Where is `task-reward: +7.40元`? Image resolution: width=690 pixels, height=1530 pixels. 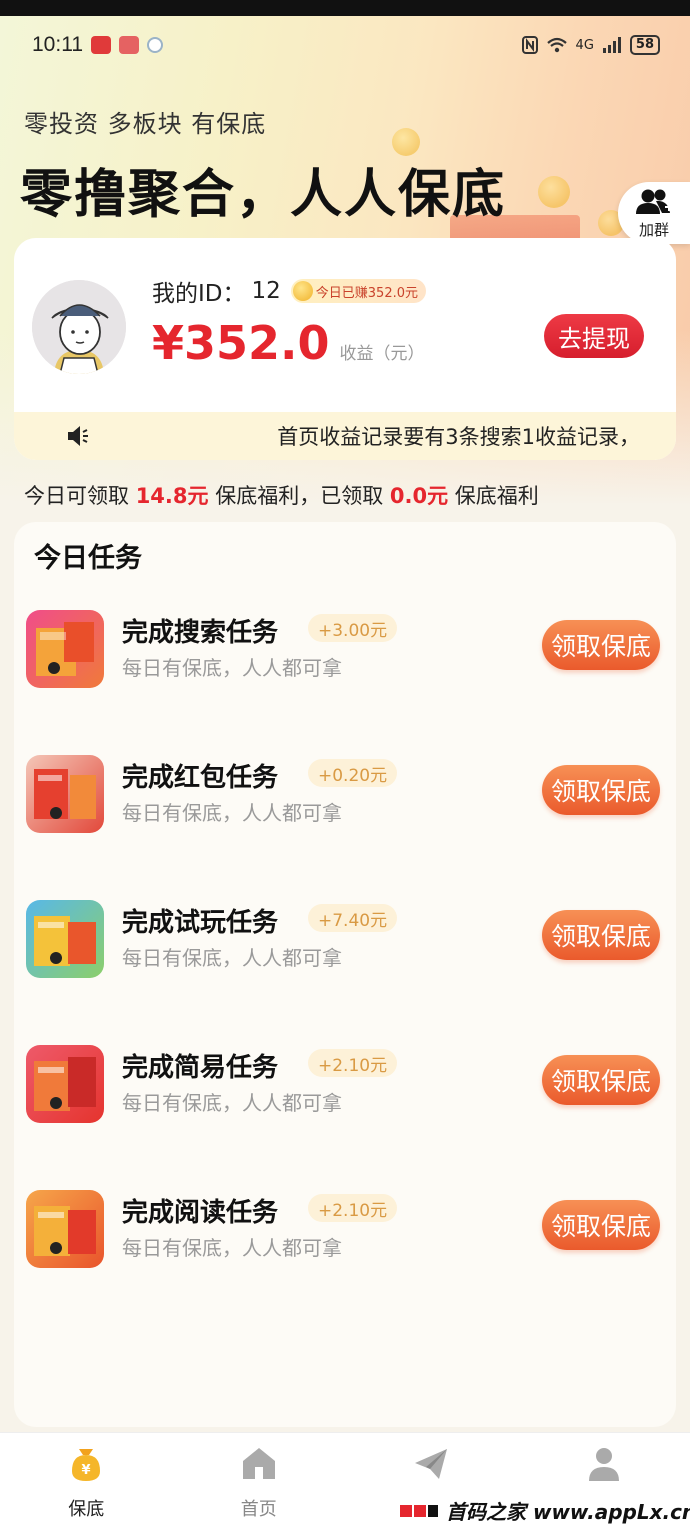
task-reward: +7.40元 is located at coordinates (353, 918).